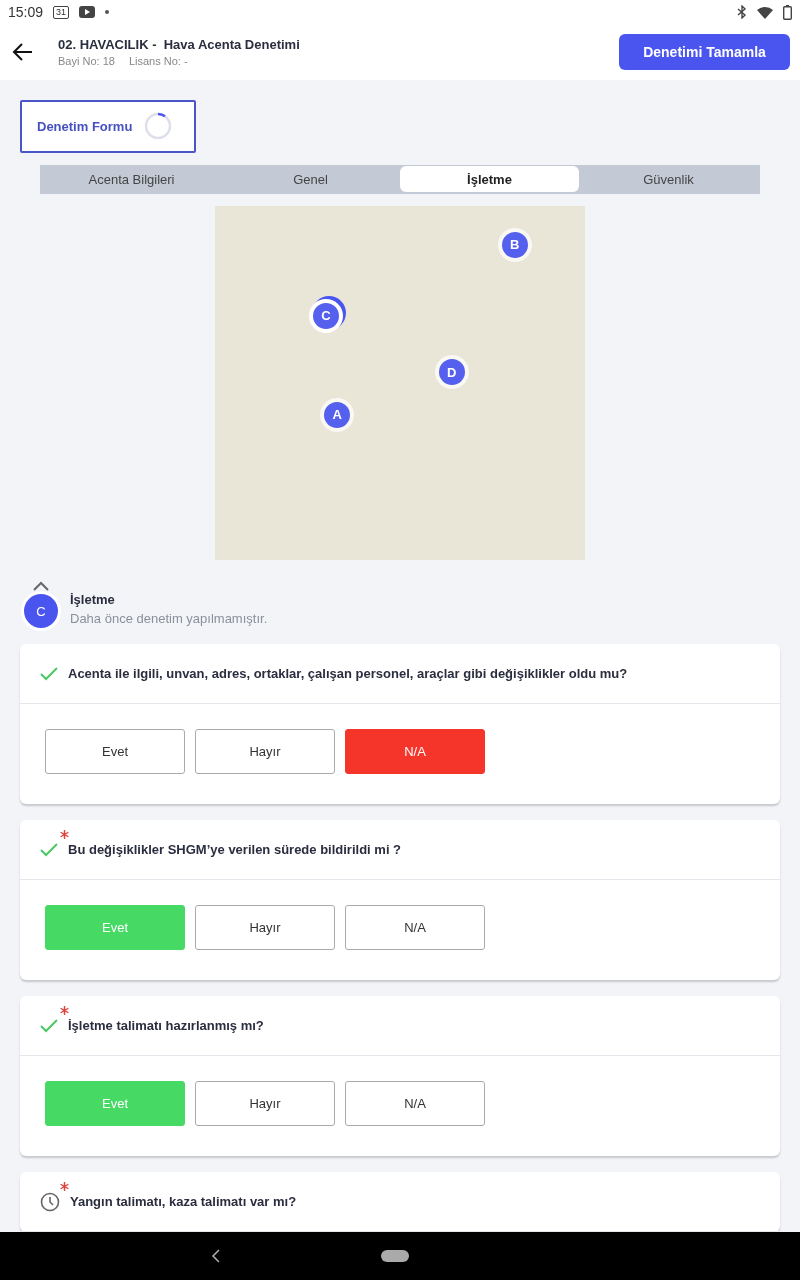  Describe the element at coordinates (86, 61) in the screenshot. I see `dealer-number: Bayi No: 18` at that location.